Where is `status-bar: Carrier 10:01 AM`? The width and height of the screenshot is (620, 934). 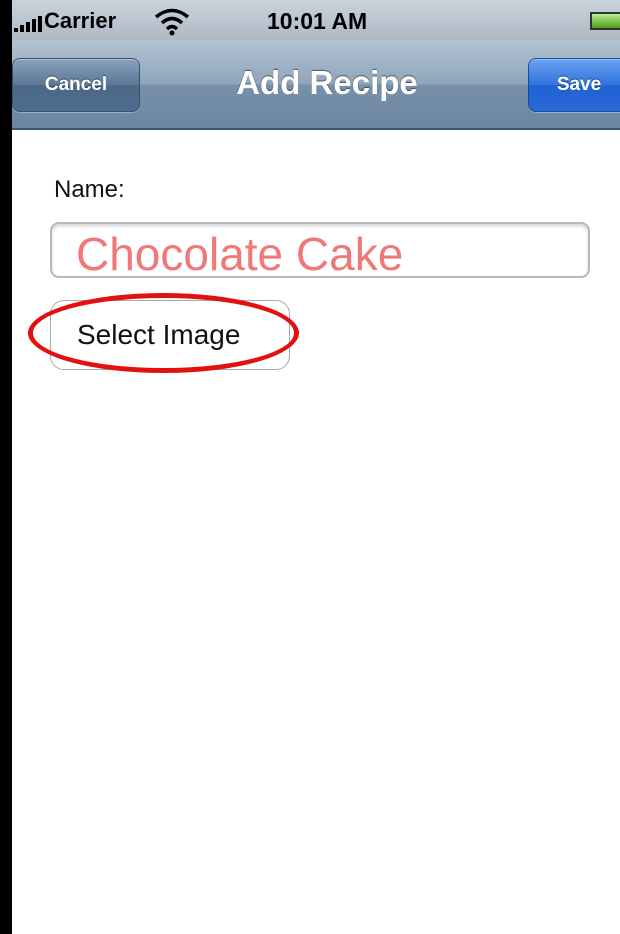 status-bar: Carrier 10:01 AM is located at coordinates (316, 20).